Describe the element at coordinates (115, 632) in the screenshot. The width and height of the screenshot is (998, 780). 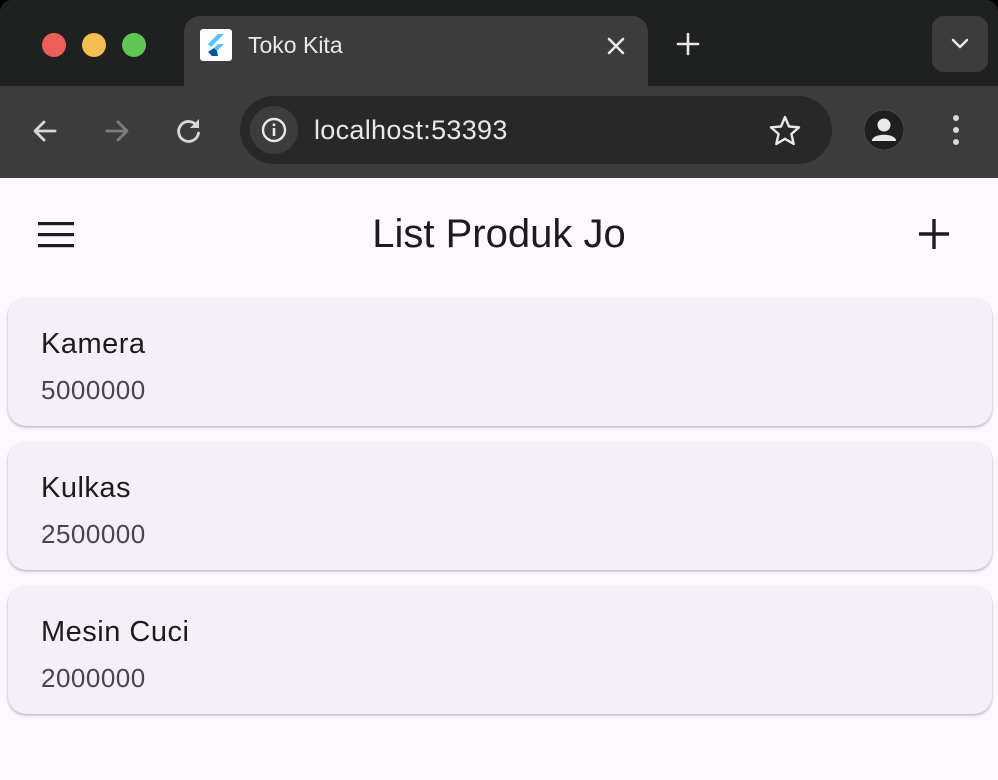
I see `product-name: Mesin Cuci` at that location.